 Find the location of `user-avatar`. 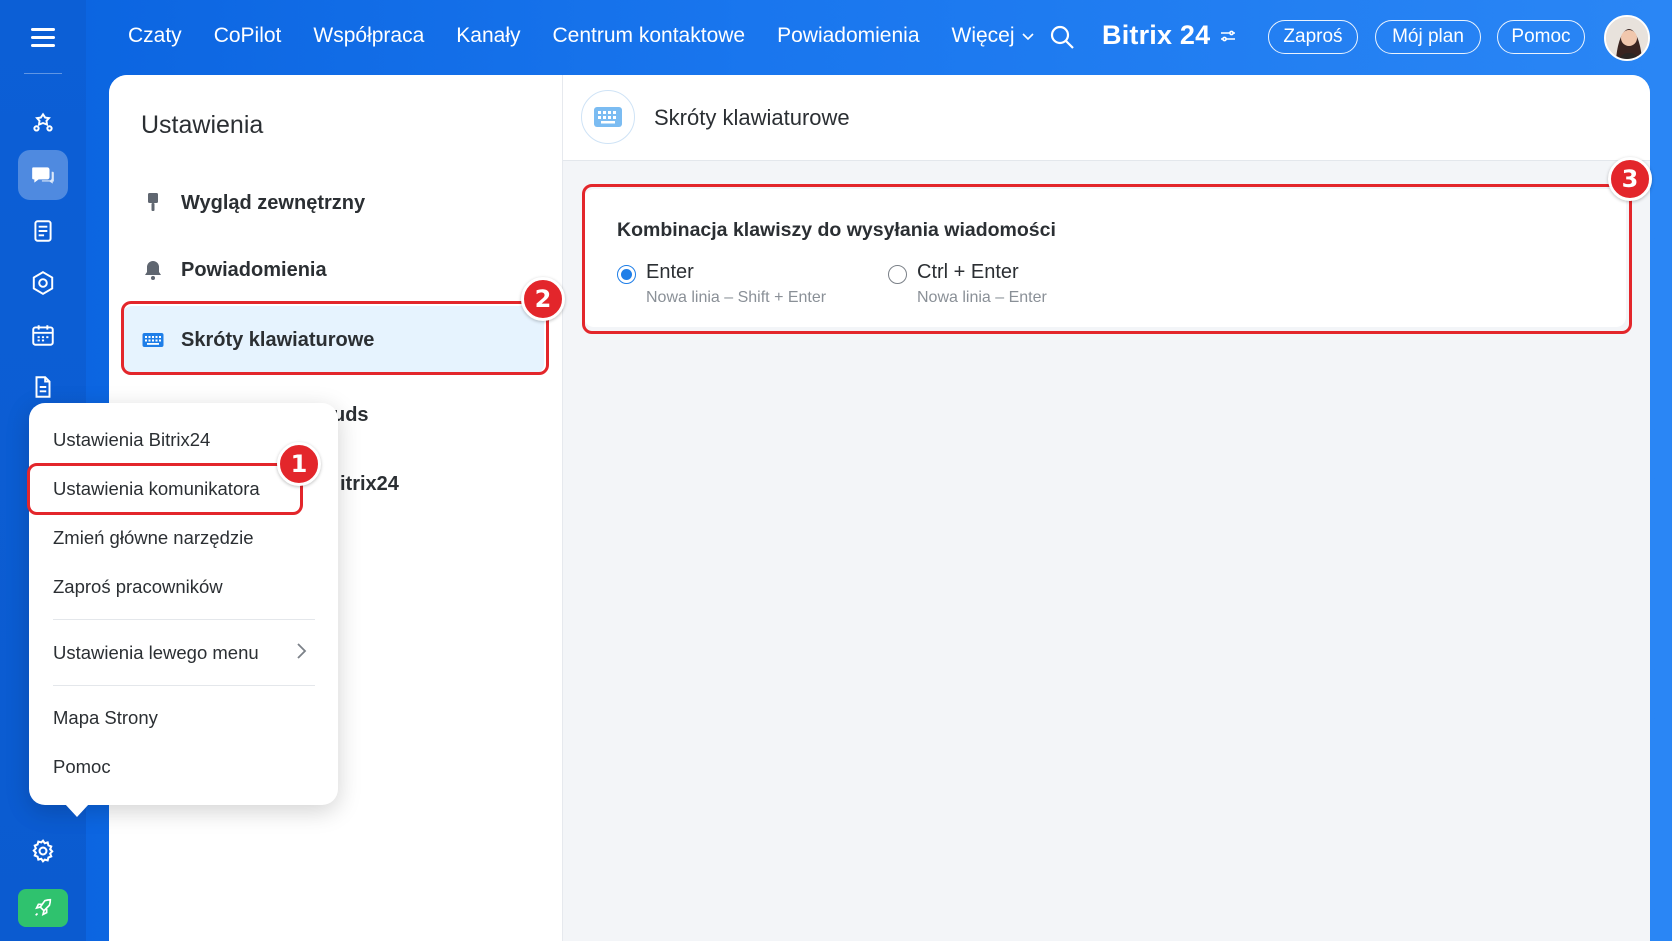

user-avatar is located at coordinates (1627, 38).